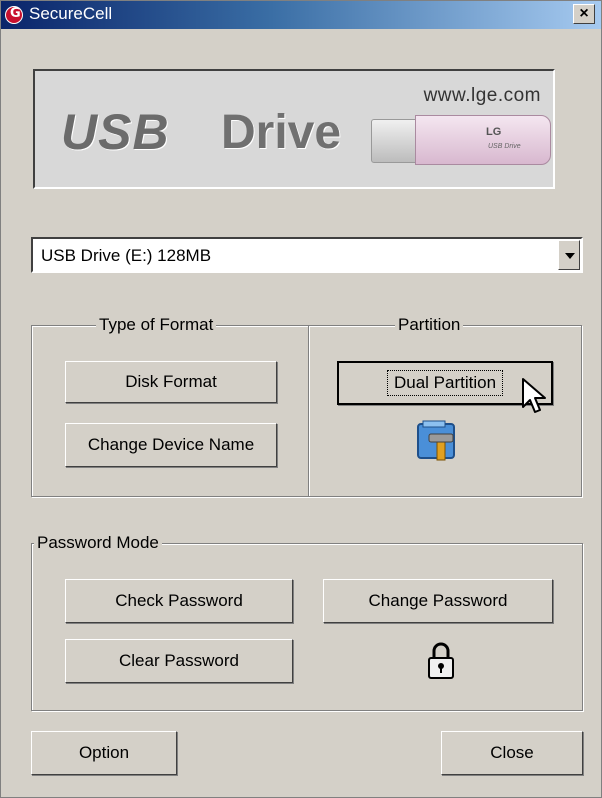 The height and width of the screenshot is (798, 602). I want to click on lock-icon, so click(441, 660).